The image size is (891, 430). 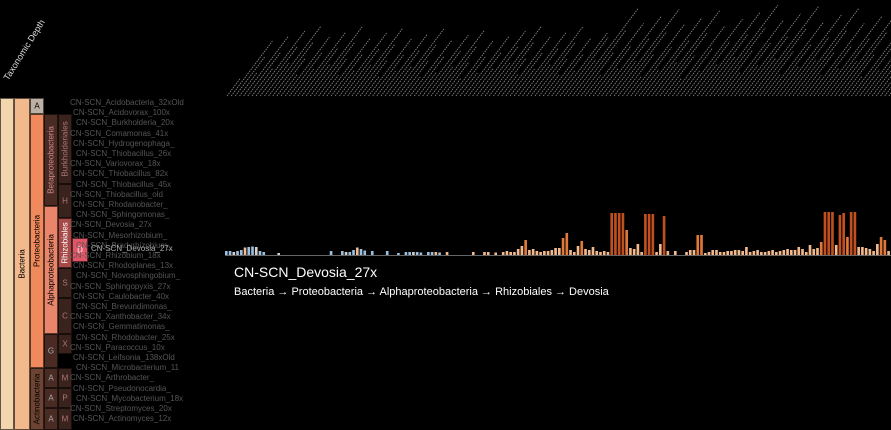 I want to click on sample-row: CN-SCN_Variovorax_18x, so click(x=115, y=163).